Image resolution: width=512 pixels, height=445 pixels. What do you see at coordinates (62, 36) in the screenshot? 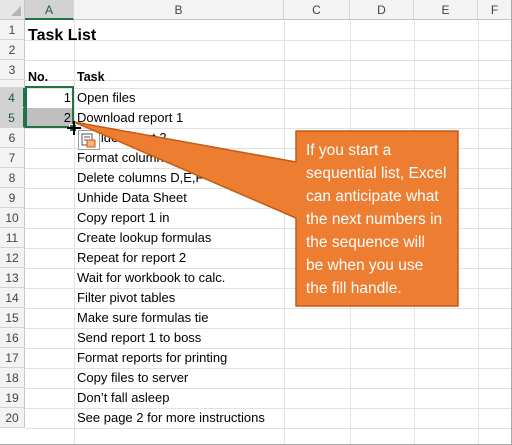
I see `cell-a1-title: Task List` at bounding box center [62, 36].